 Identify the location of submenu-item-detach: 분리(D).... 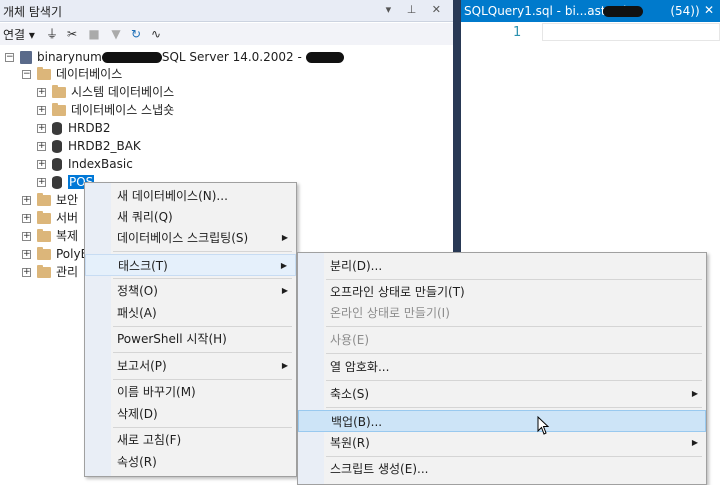
(502, 266).